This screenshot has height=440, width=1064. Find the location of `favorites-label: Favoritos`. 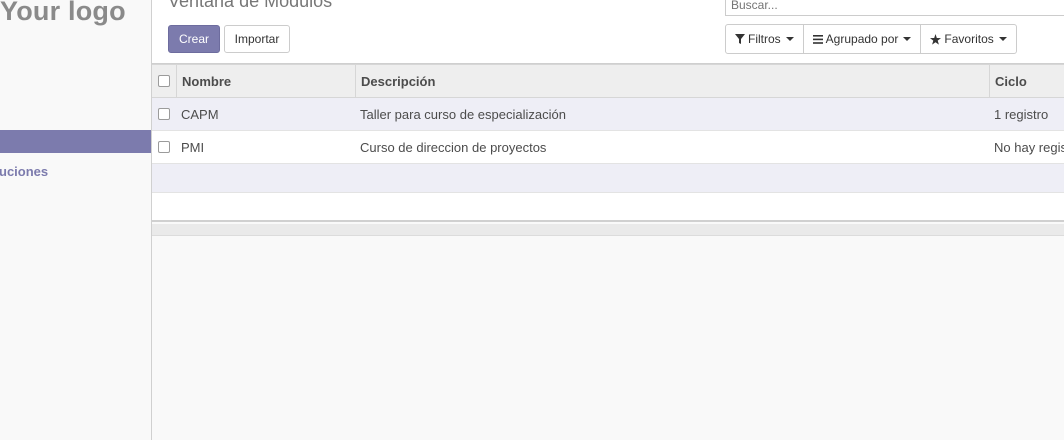

favorites-label: Favoritos is located at coordinates (969, 39).